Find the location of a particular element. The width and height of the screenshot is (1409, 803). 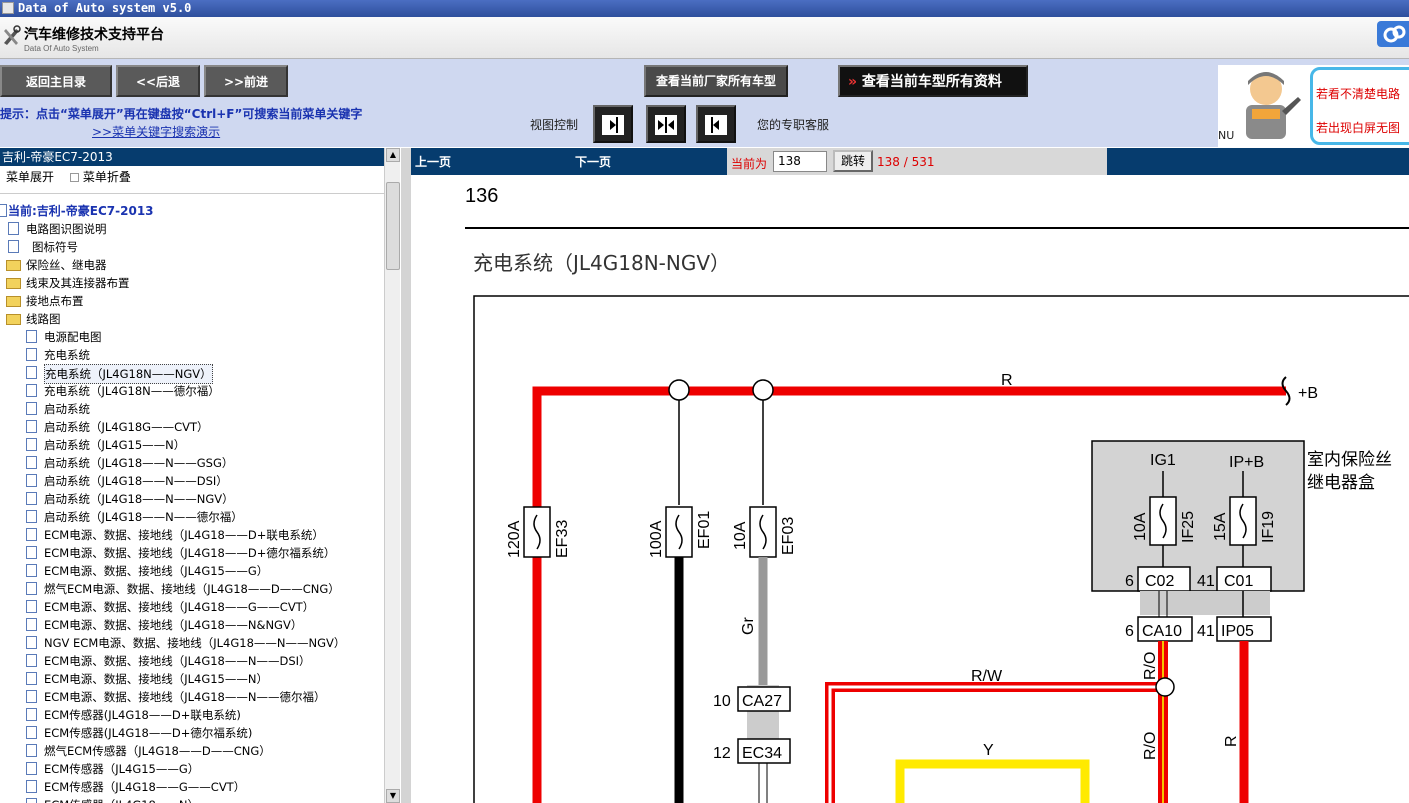

back-button: <<后退 is located at coordinates (158, 81).